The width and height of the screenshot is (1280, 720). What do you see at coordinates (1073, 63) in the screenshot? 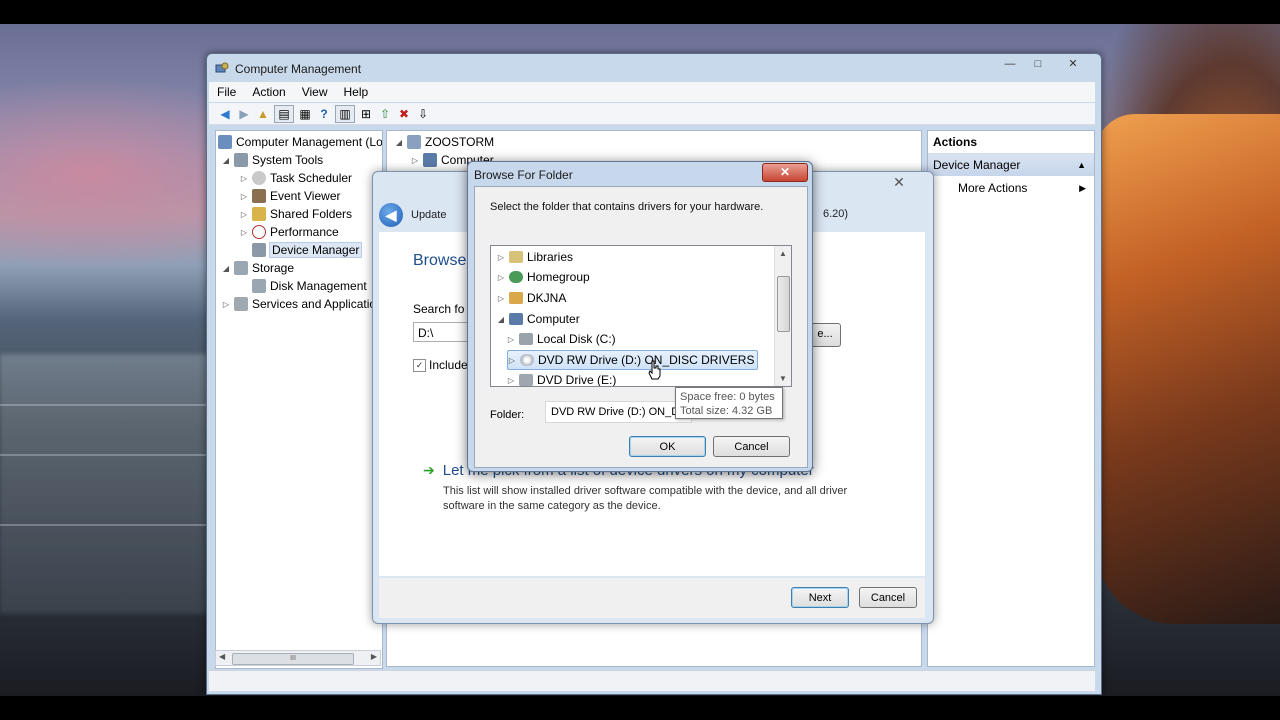
I see `close-button: ✕` at bounding box center [1073, 63].